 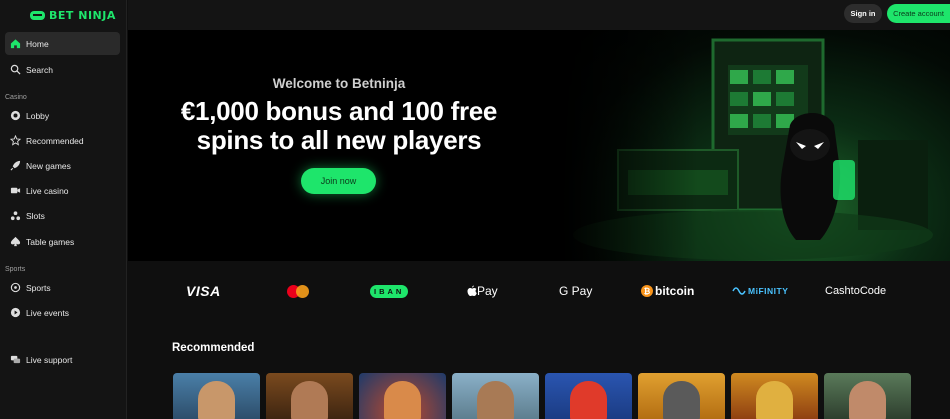 What do you see at coordinates (768, 291) in the screenshot?
I see `mifinity-text: MiFINITY` at bounding box center [768, 291].